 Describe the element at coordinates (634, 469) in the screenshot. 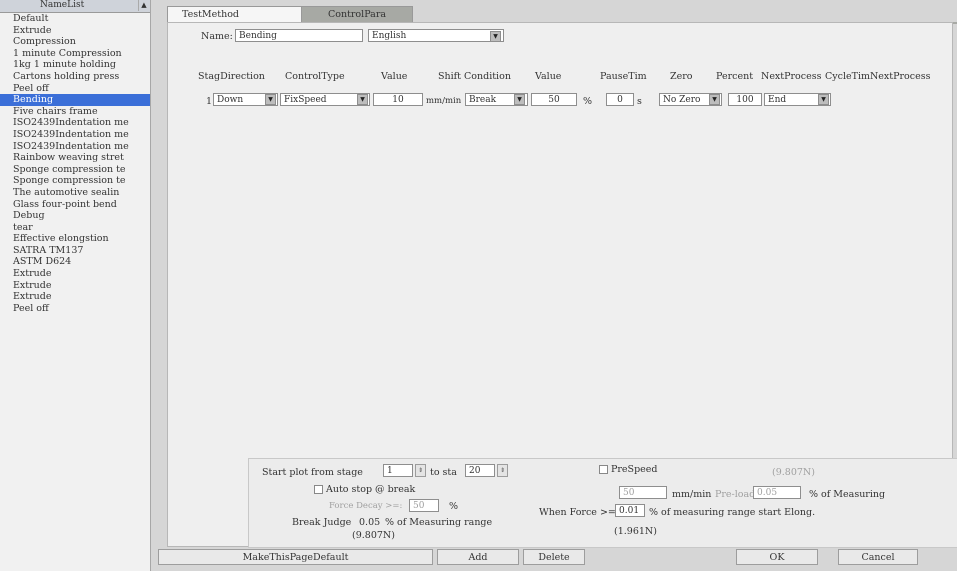

I see `prespeed-label: PreSpeed` at that location.